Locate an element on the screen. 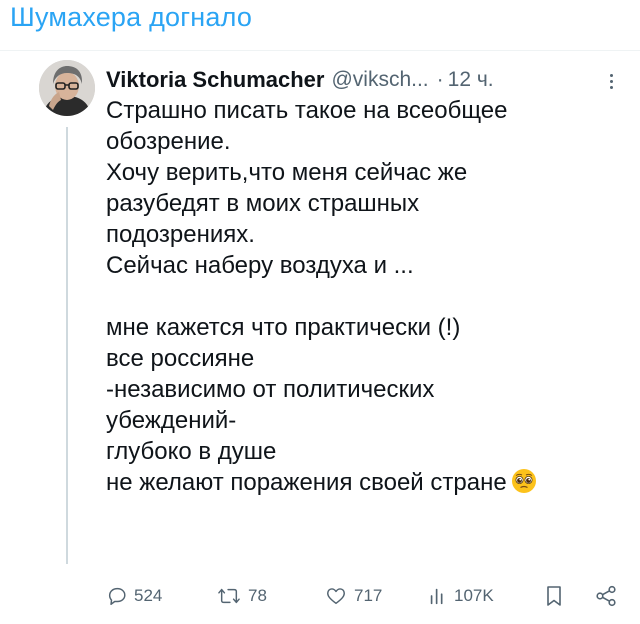  share-button is located at coordinates (606, 596).